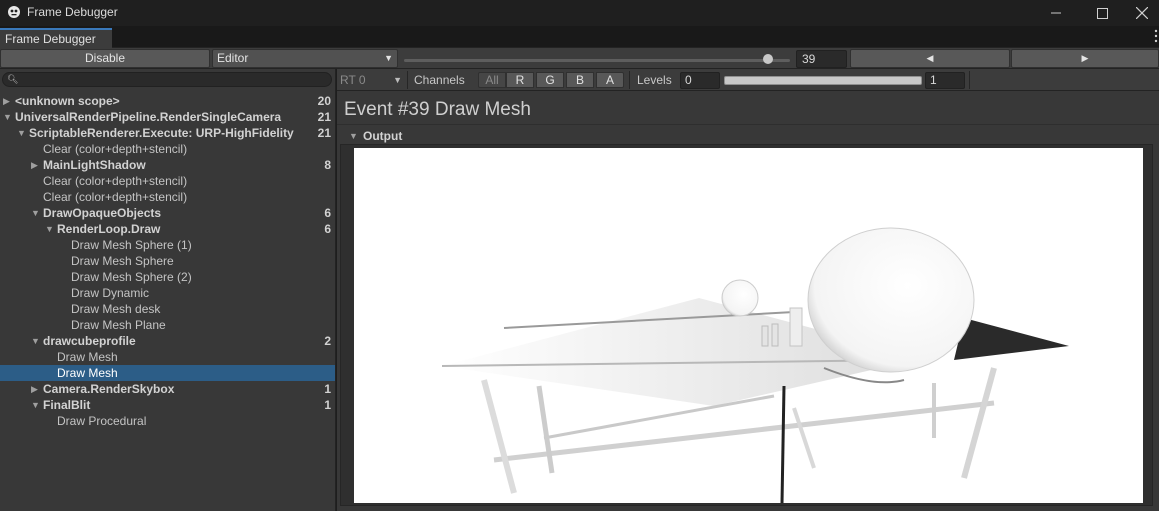 The width and height of the screenshot is (1159, 511). What do you see at coordinates (1156, 36) in the screenshot?
I see `kebab-menu-icon` at bounding box center [1156, 36].